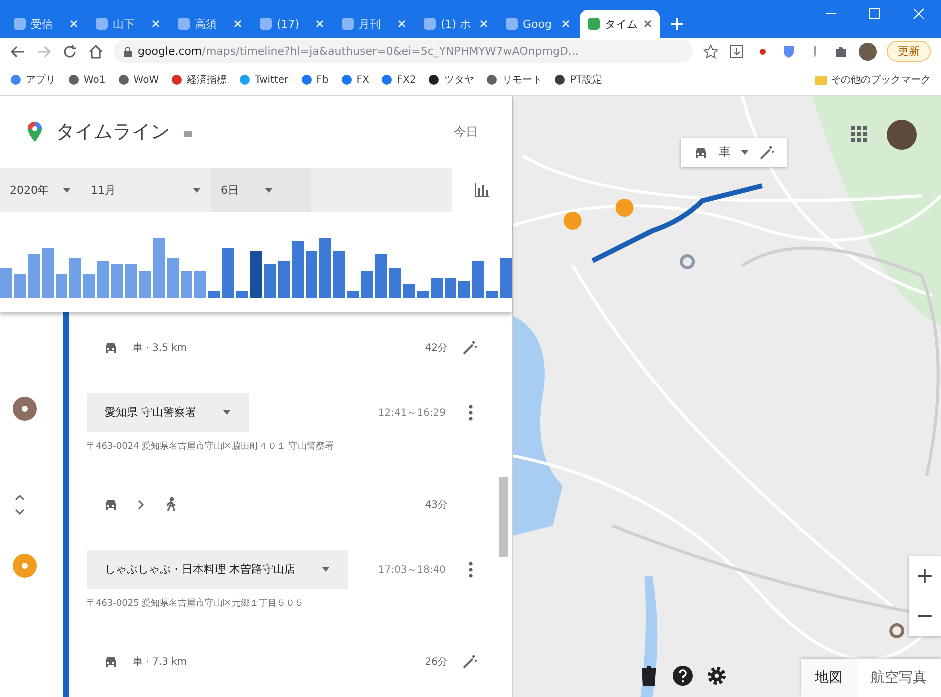 The image size is (941, 697). Describe the element at coordinates (456, 24) in the screenshot. I see `browser-tab: (1) ホ` at that location.